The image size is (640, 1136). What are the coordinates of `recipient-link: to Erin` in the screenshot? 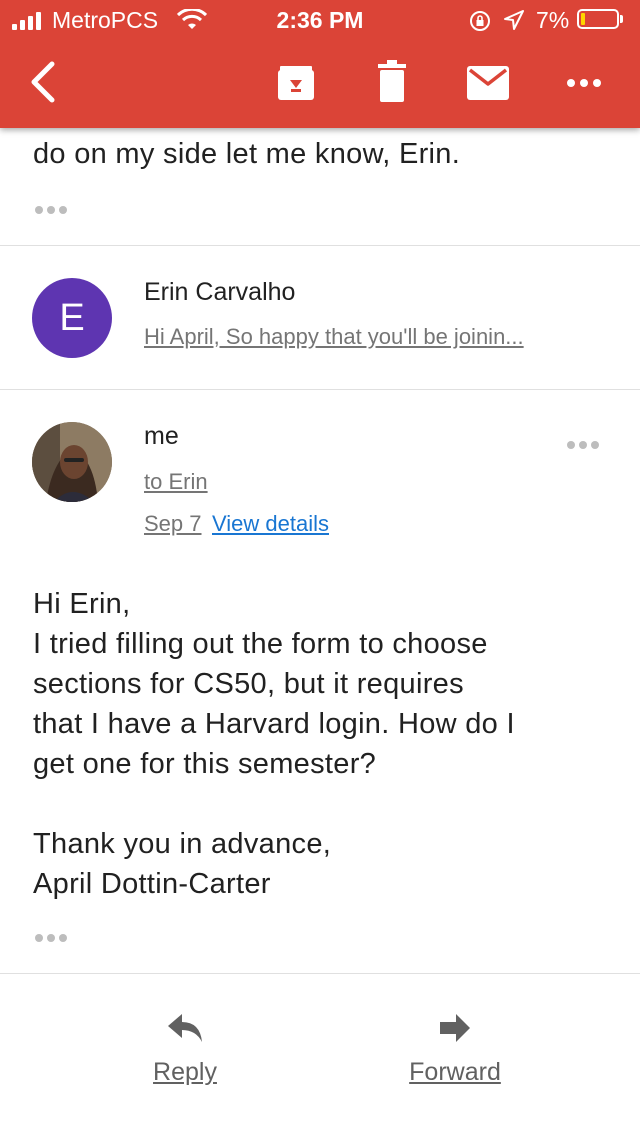 It's located at (176, 482).